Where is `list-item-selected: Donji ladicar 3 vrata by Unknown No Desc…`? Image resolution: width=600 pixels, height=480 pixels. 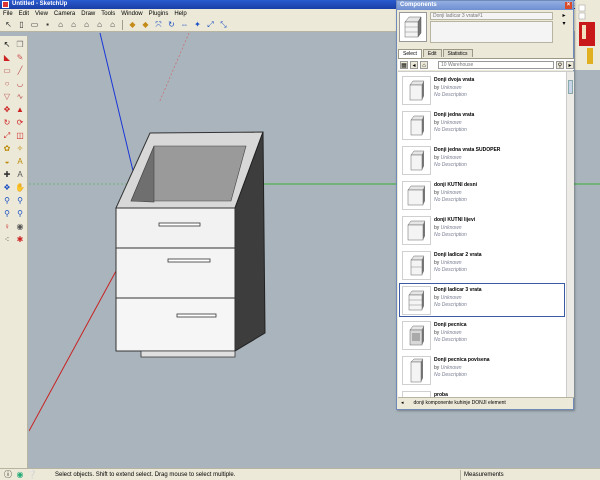 list-item-selected: Donji ladicar 3 vrata by Unknown No Desc… is located at coordinates (482, 300).